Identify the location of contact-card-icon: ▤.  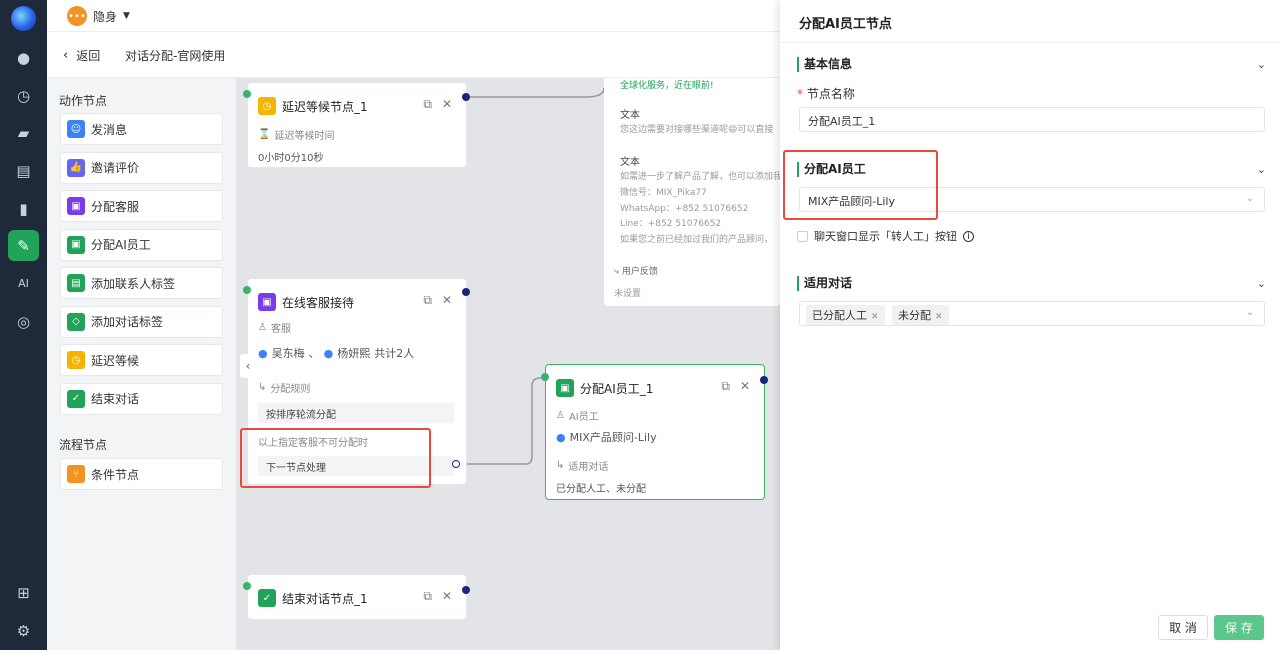
(23, 170).